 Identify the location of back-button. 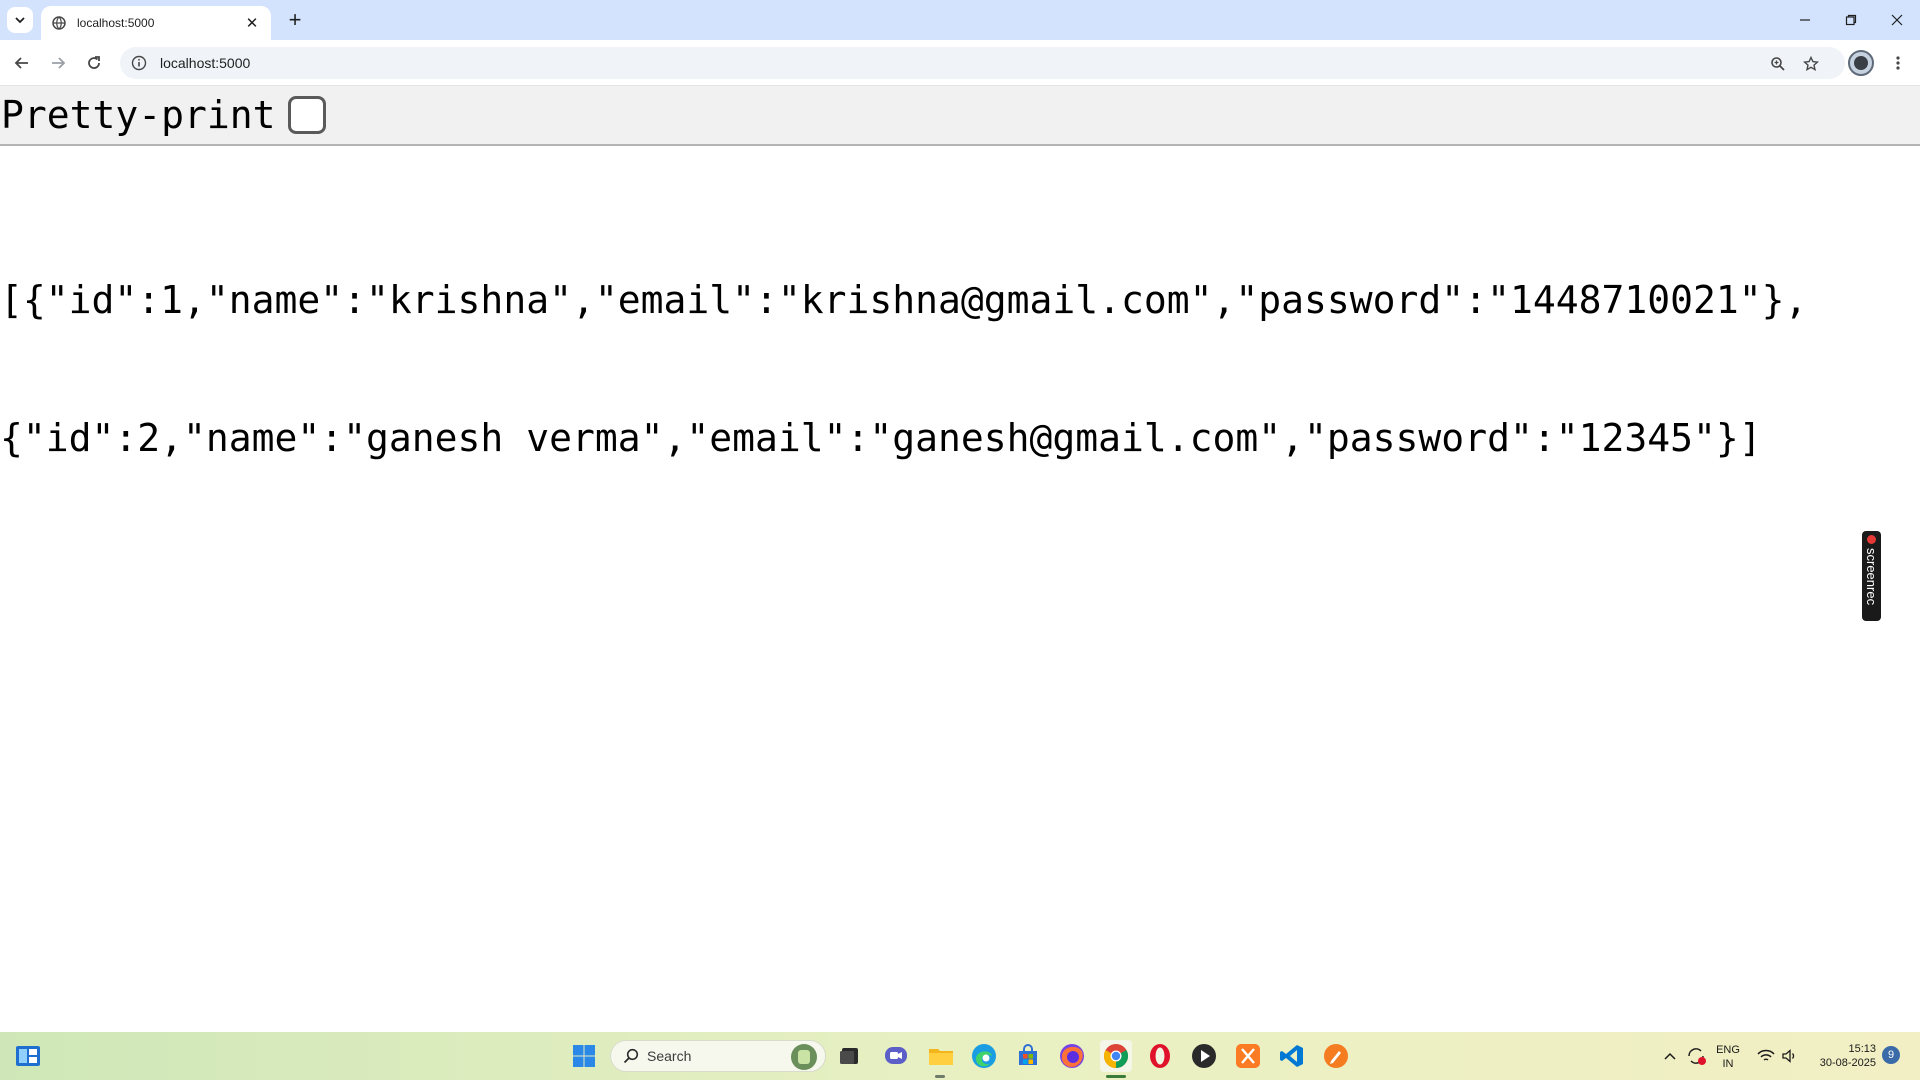
(22, 63).